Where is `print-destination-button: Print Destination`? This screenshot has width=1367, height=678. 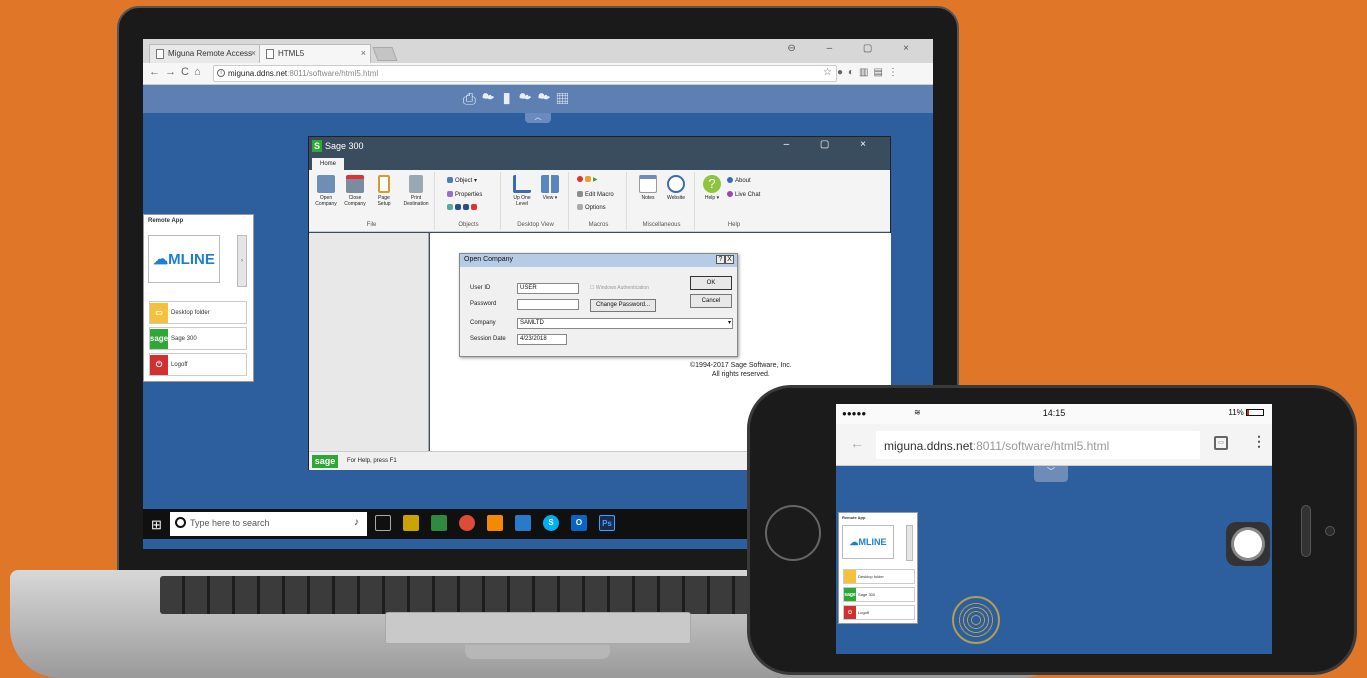
print-destination-button: Print Destination is located at coordinates (416, 191).